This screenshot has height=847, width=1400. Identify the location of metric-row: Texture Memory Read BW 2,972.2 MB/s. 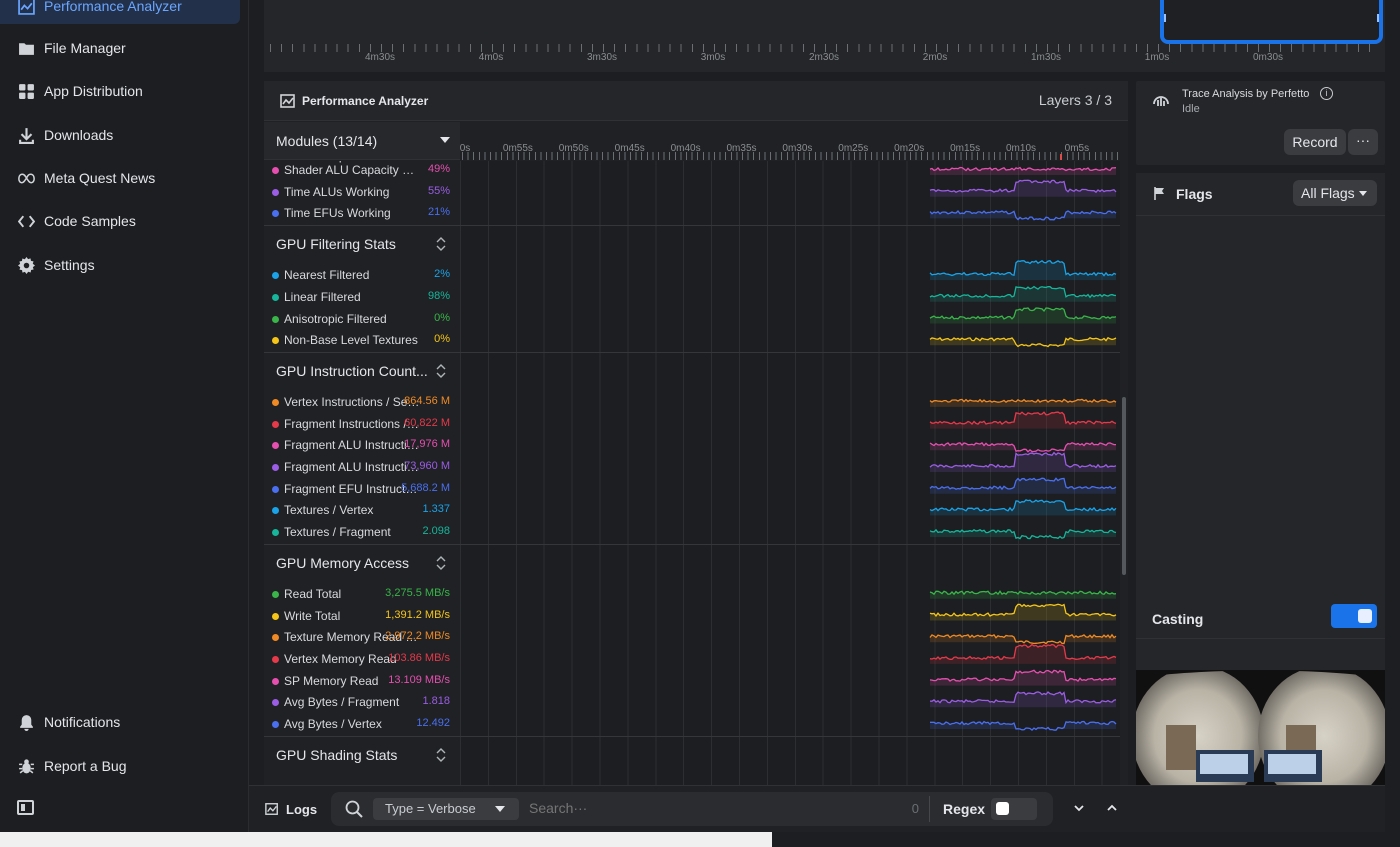
(362, 637).